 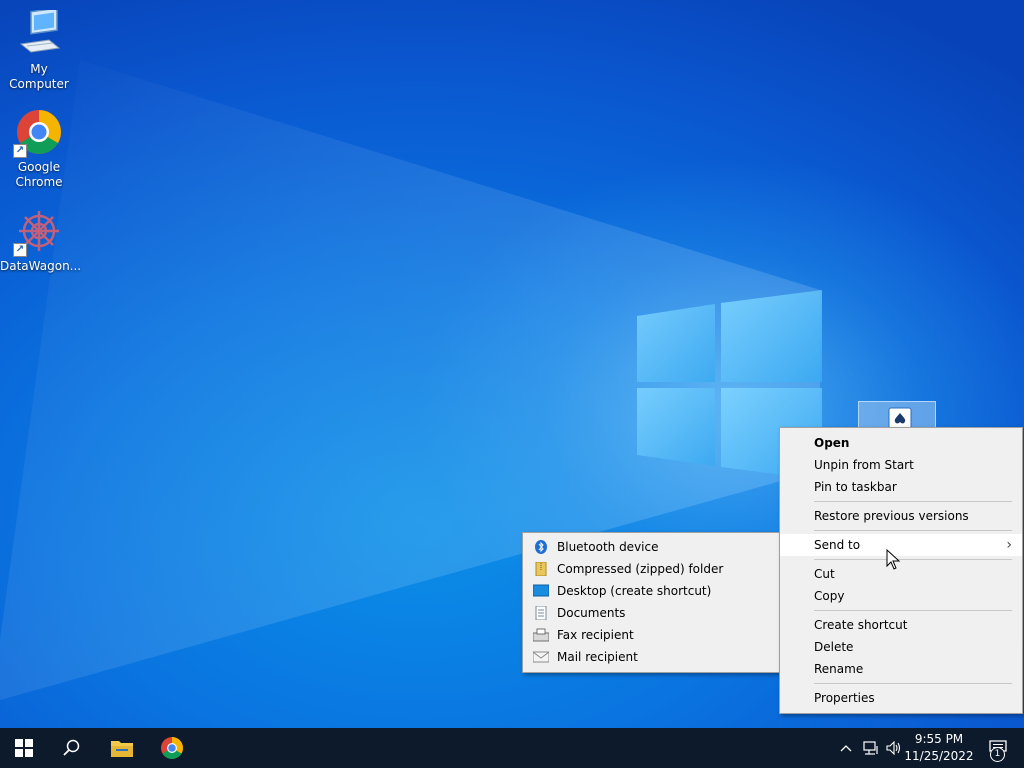 What do you see at coordinates (591, 613) in the screenshot?
I see `menu-item-label: Documents` at bounding box center [591, 613].